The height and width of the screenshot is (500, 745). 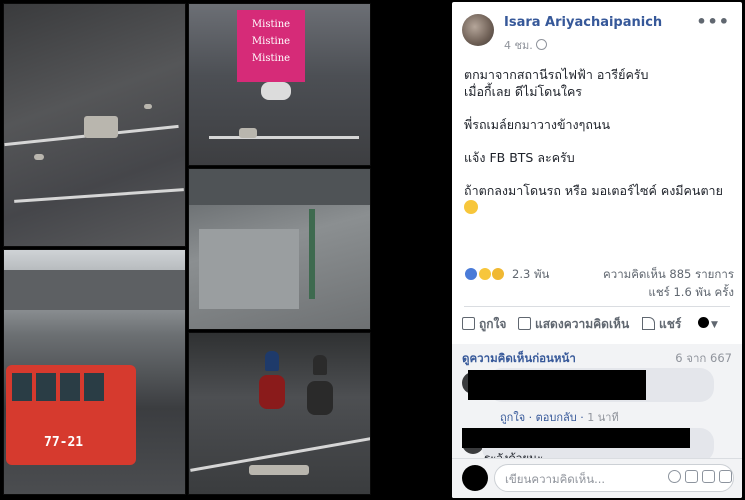 I want to click on post-meta: 4 ชม., so click(x=525, y=45).